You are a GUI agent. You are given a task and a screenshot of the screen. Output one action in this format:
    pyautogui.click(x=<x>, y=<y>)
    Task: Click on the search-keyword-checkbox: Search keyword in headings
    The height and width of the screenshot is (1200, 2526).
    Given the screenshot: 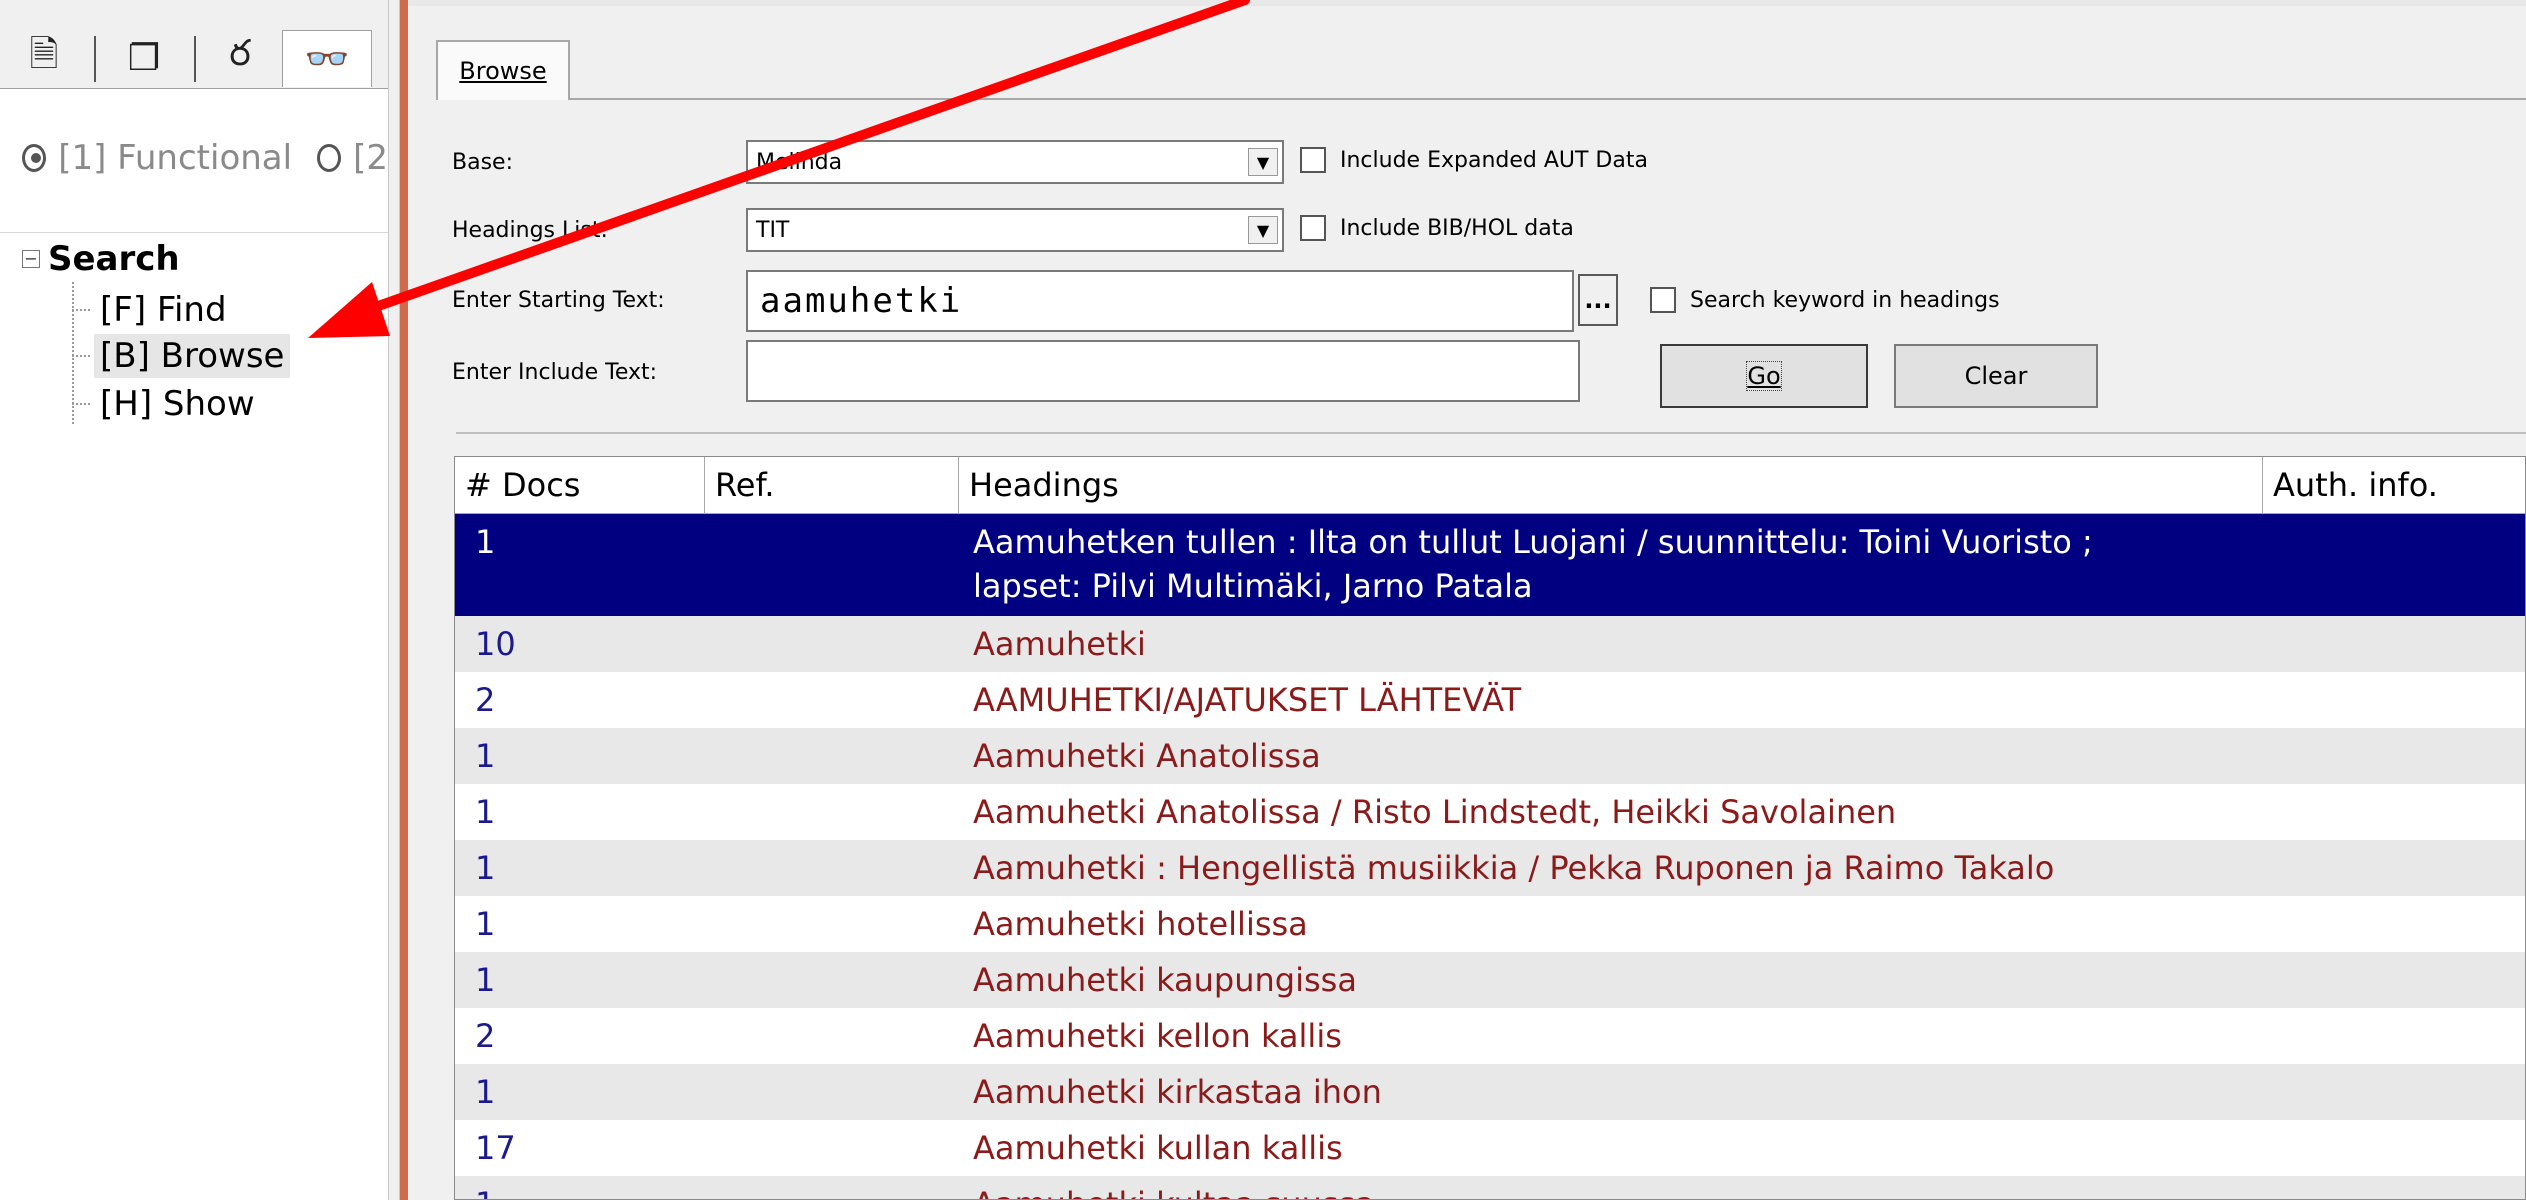 What is the action you would take?
    pyautogui.click(x=1825, y=300)
    